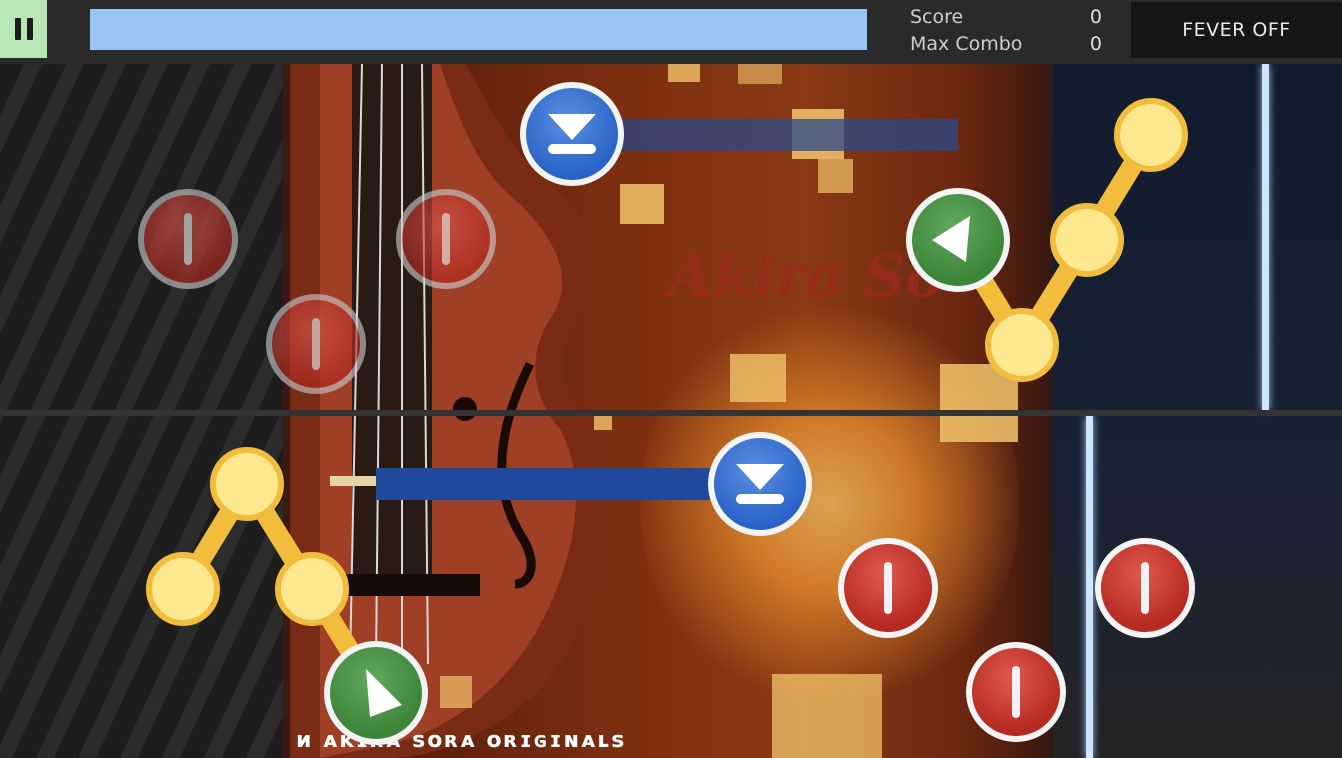 The width and height of the screenshot is (1342, 758). What do you see at coordinates (1095, 44) in the screenshot?
I see `max-combo-value: 0` at bounding box center [1095, 44].